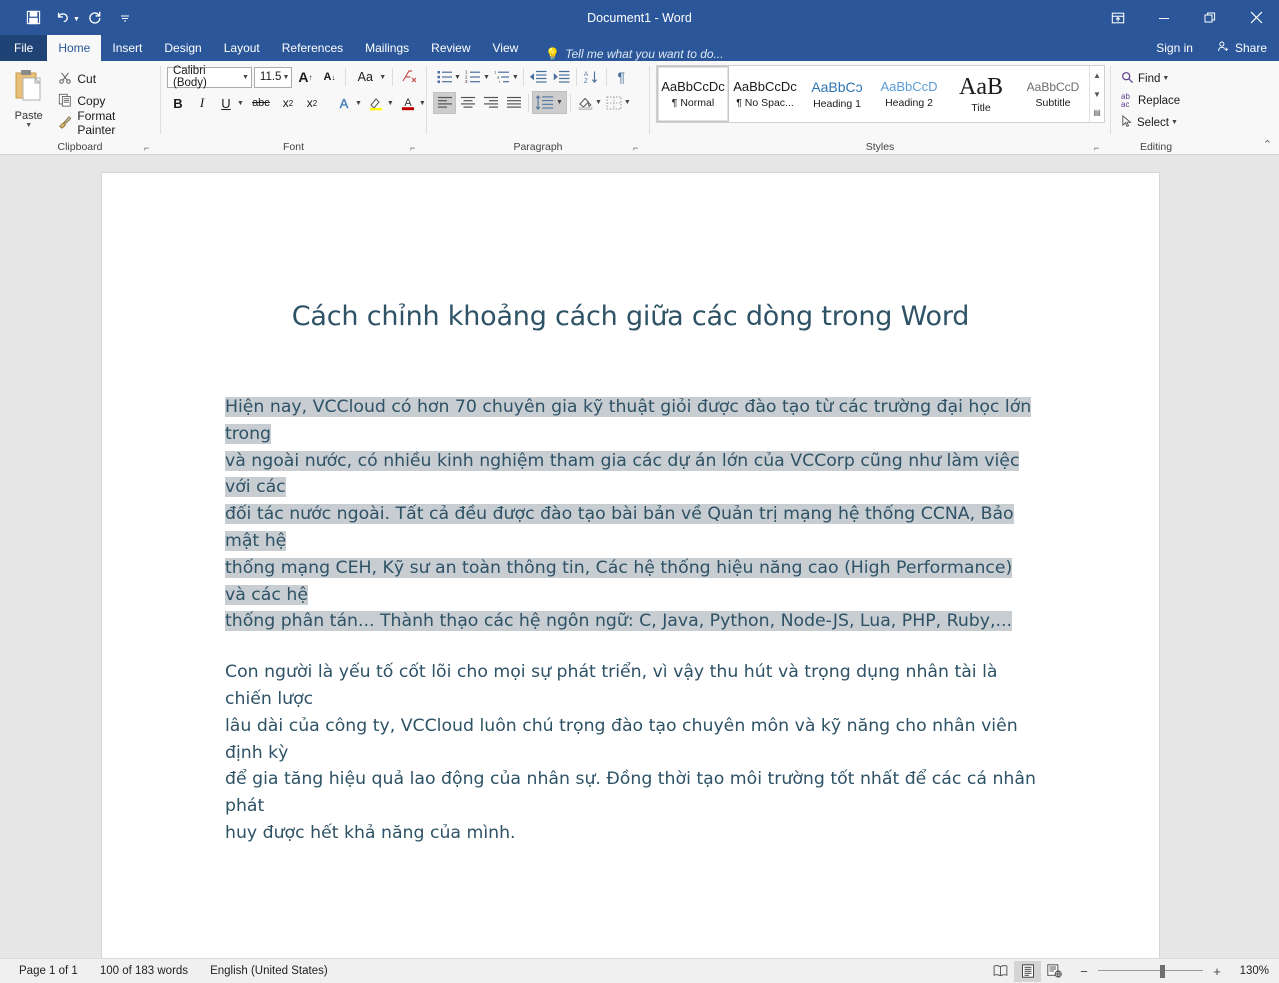 This screenshot has height=983, width=1279. Describe the element at coordinates (627, 102) in the screenshot. I see `borders-dropdown-icon: ▼` at that location.